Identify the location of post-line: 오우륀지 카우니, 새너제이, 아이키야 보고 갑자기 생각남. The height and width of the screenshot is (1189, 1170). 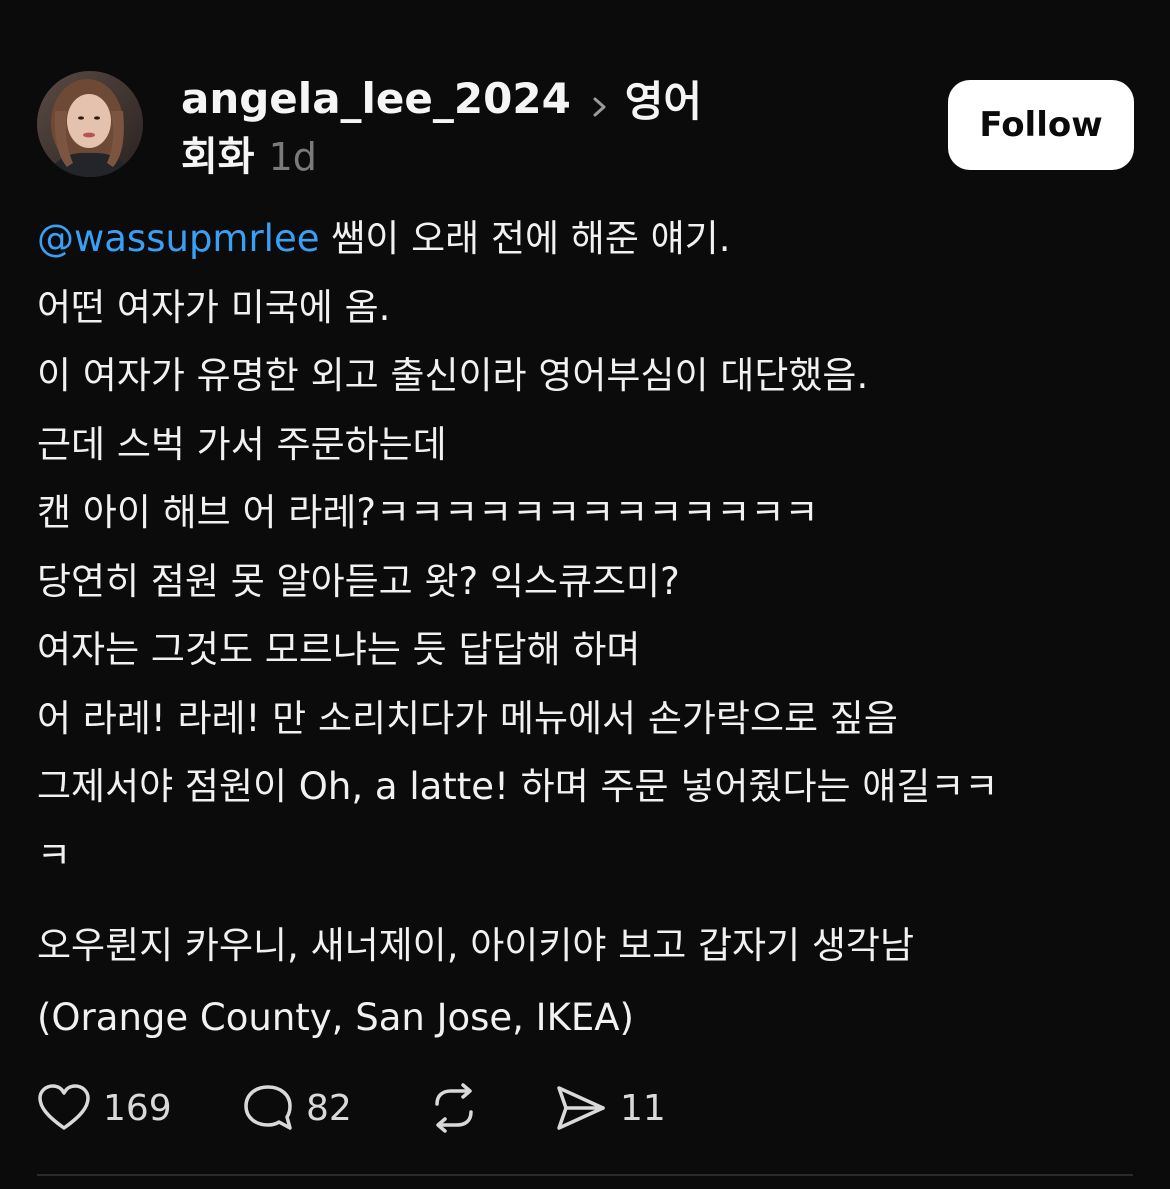
(476, 945).